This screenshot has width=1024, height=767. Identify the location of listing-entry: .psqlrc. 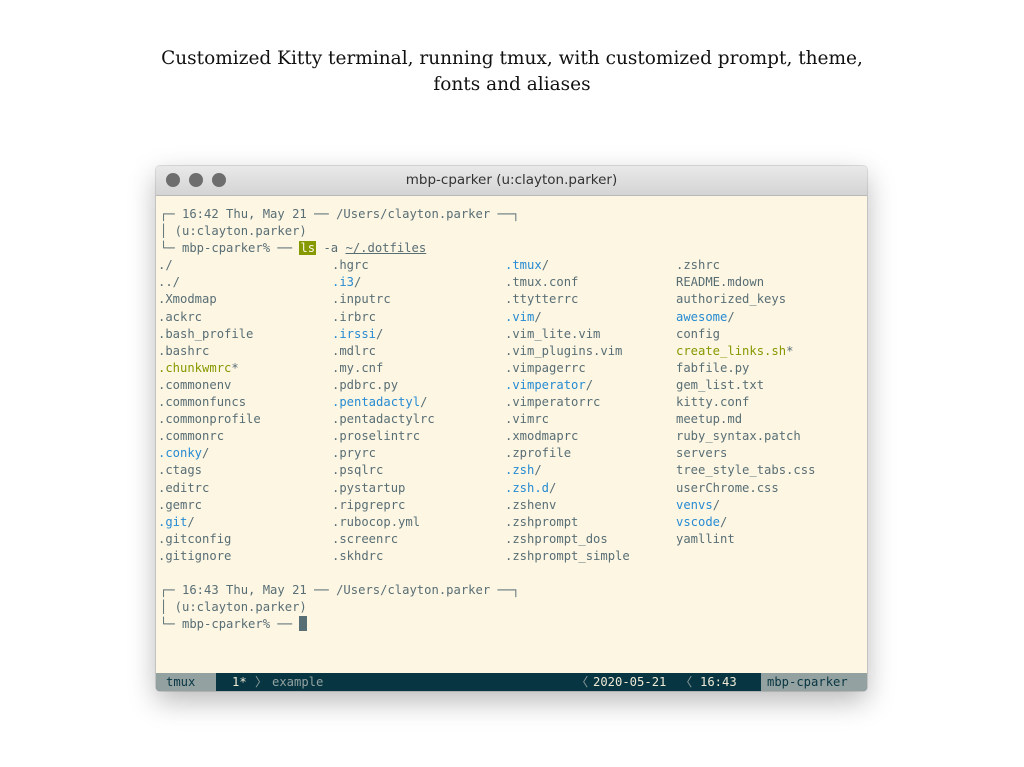
(358, 470).